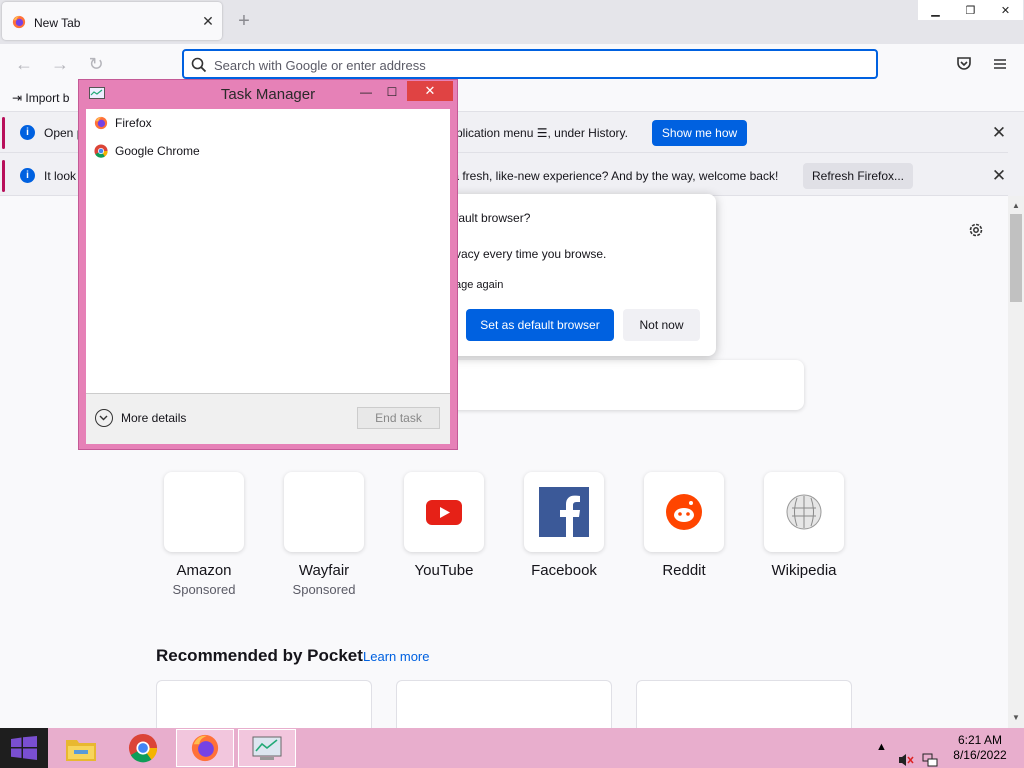  Describe the element at coordinates (976, 230) in the screenshot. I see `gear-icon` at that location.